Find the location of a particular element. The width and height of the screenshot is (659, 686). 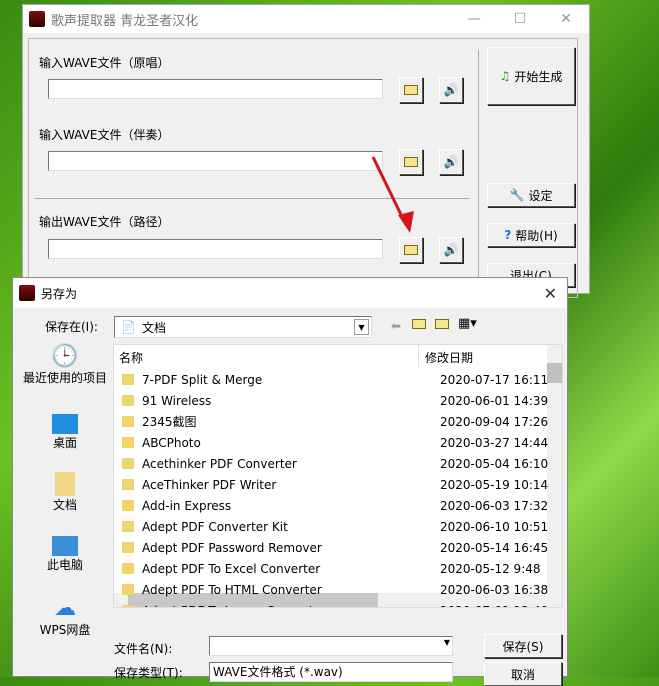

save-button: 保存(S) is located at coordinates (523, 646).